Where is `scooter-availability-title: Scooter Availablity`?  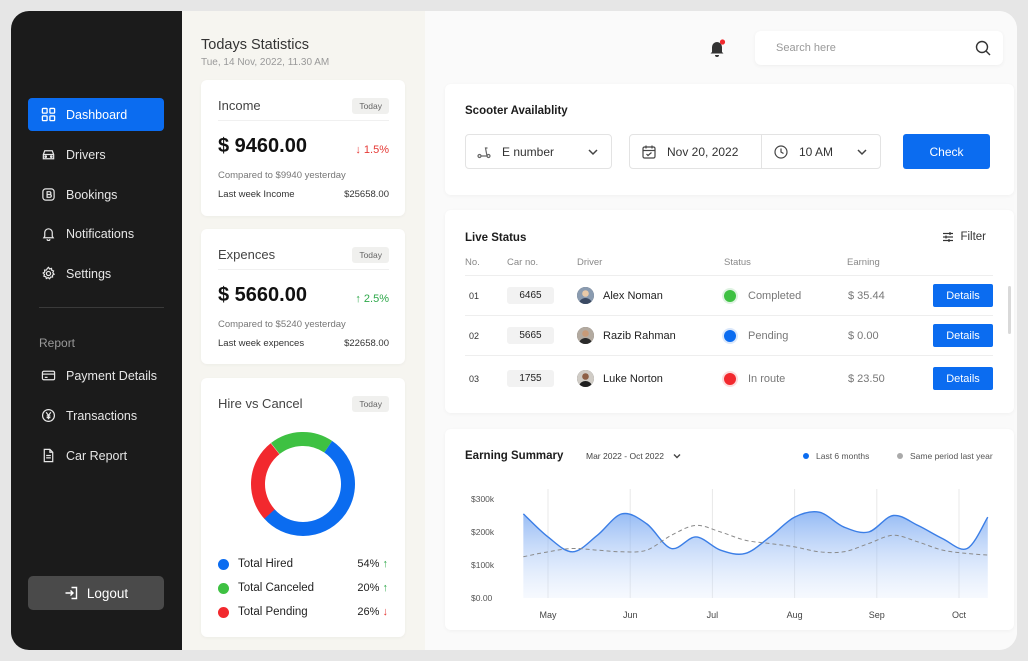
scooter-availability-title: Scooter Availablity is located at coordinates (516, 111).